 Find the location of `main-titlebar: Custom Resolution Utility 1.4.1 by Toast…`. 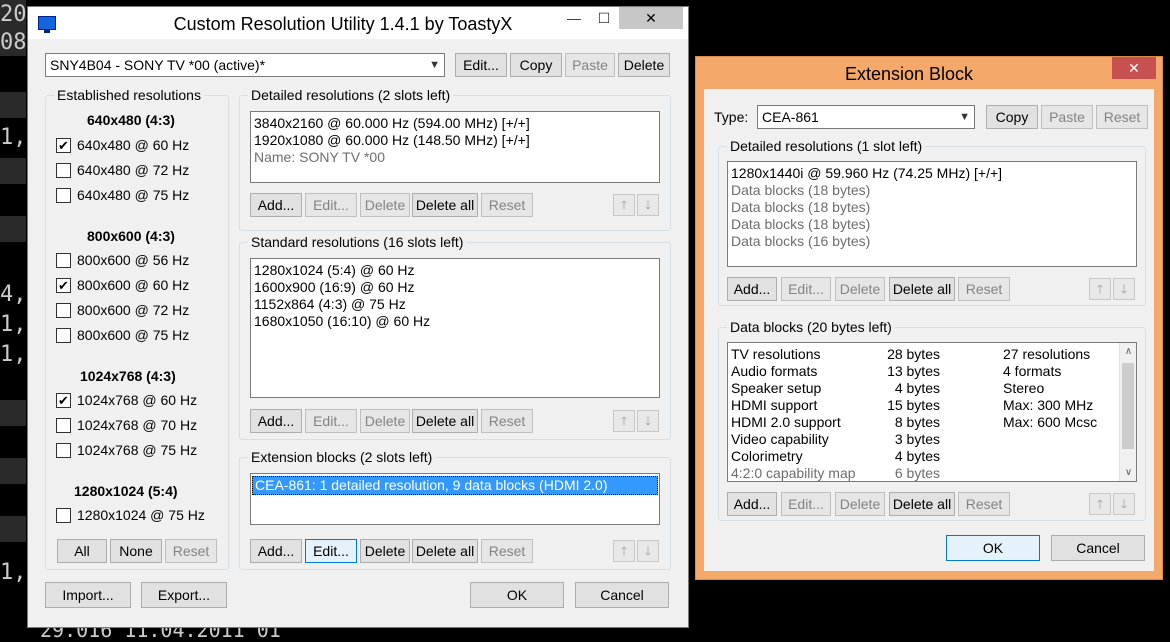

main-titlebar: Custom Resolution Utility 1.4.1 by Toast… is located at coordinates (358, 23).